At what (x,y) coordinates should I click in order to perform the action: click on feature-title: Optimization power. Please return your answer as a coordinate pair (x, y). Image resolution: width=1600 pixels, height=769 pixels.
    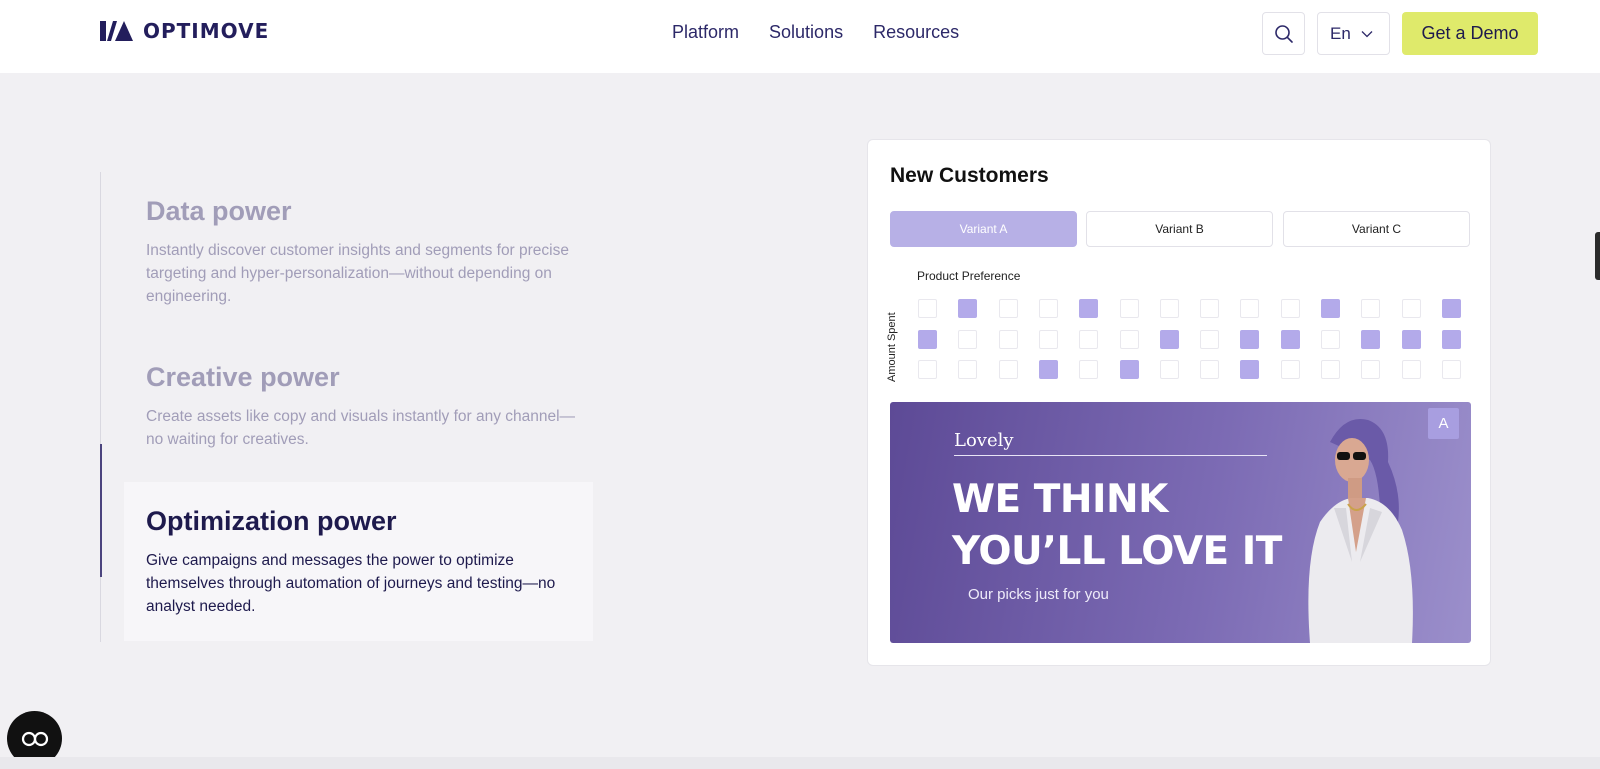
    Looking at the image, I should click on (271, 521).